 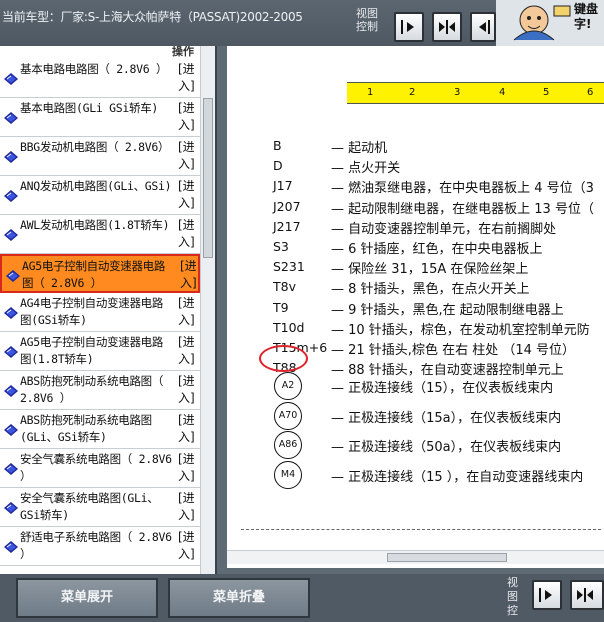 What do you see at coordinates (100, 546) in the screenshot?
I see `list-item: 舒适电子系统电路图（ 2.8V6 ） [进入]` at bounding box center [100, 546].